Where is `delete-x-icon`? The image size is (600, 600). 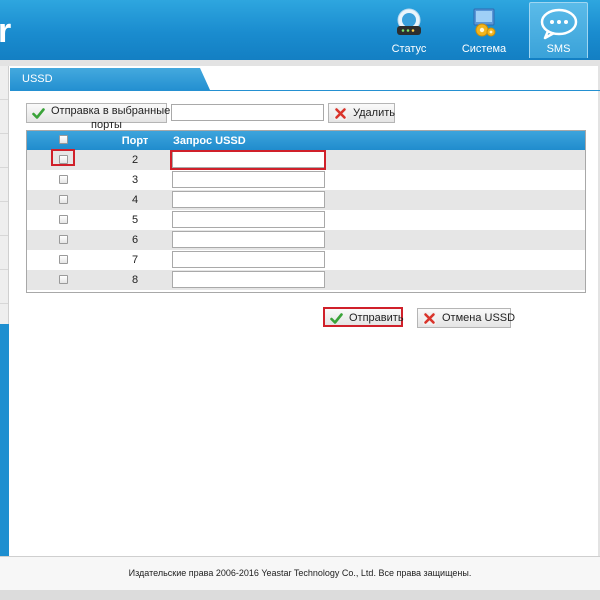 delete-x-icon is located at coordinates (340, 113).